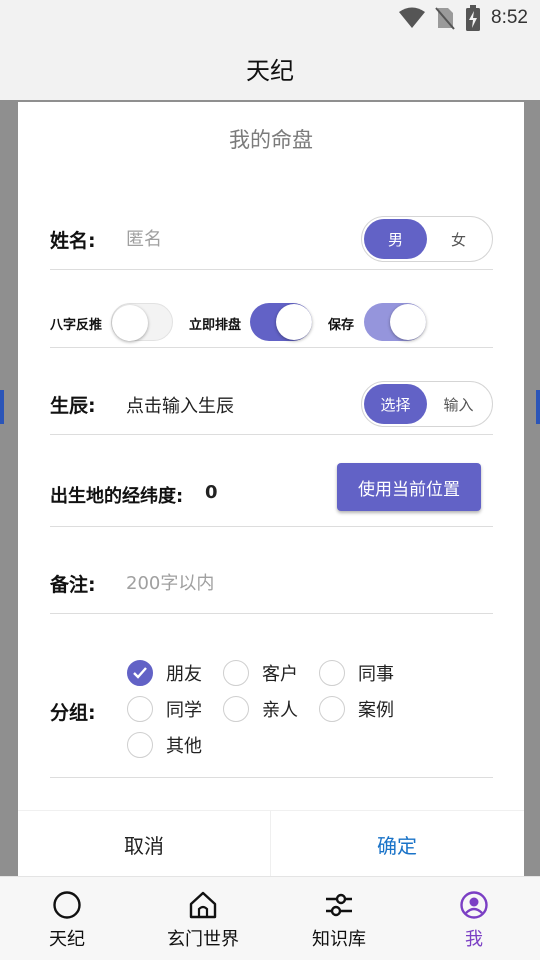 The image size is (540, 960). What do you see at coordinates (397, 844) in the screenshot?
I see `confirm-button: 确定` at bounding box center [397, 844].